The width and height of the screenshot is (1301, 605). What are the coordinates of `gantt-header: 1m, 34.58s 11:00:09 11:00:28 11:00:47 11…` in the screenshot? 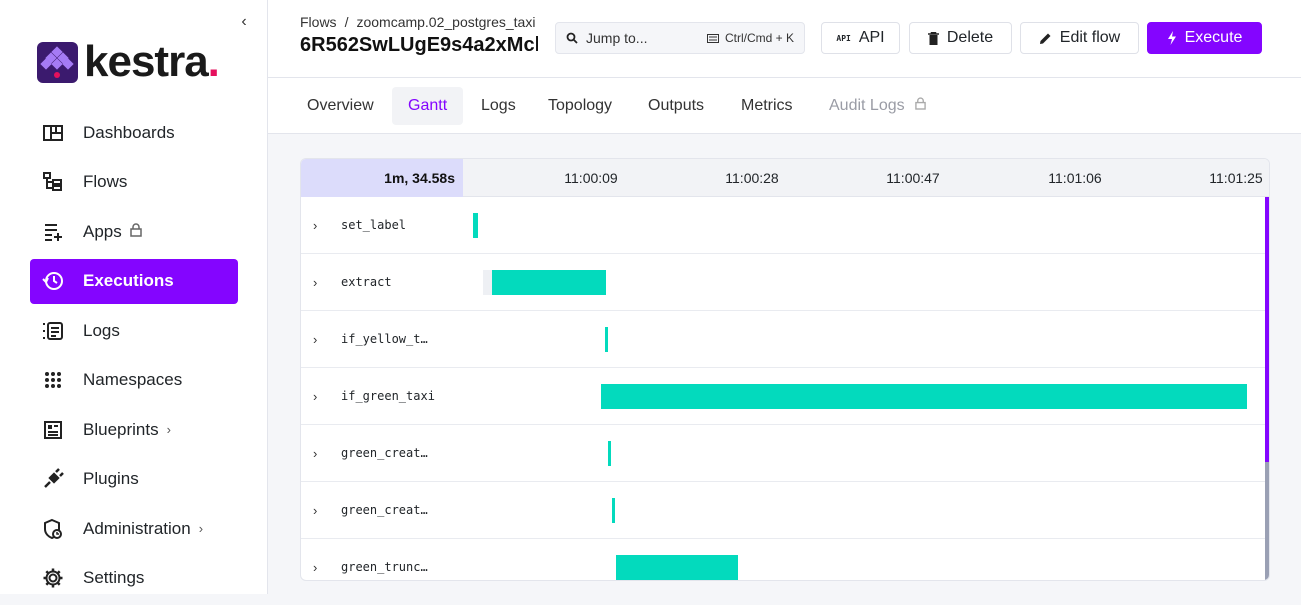 It's located at (785, 178).